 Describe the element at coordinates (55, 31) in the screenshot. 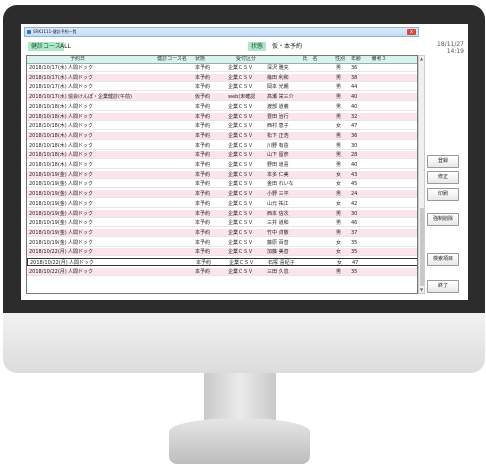

I see `window-title: SRK1111-健診予約一覧` at that location.